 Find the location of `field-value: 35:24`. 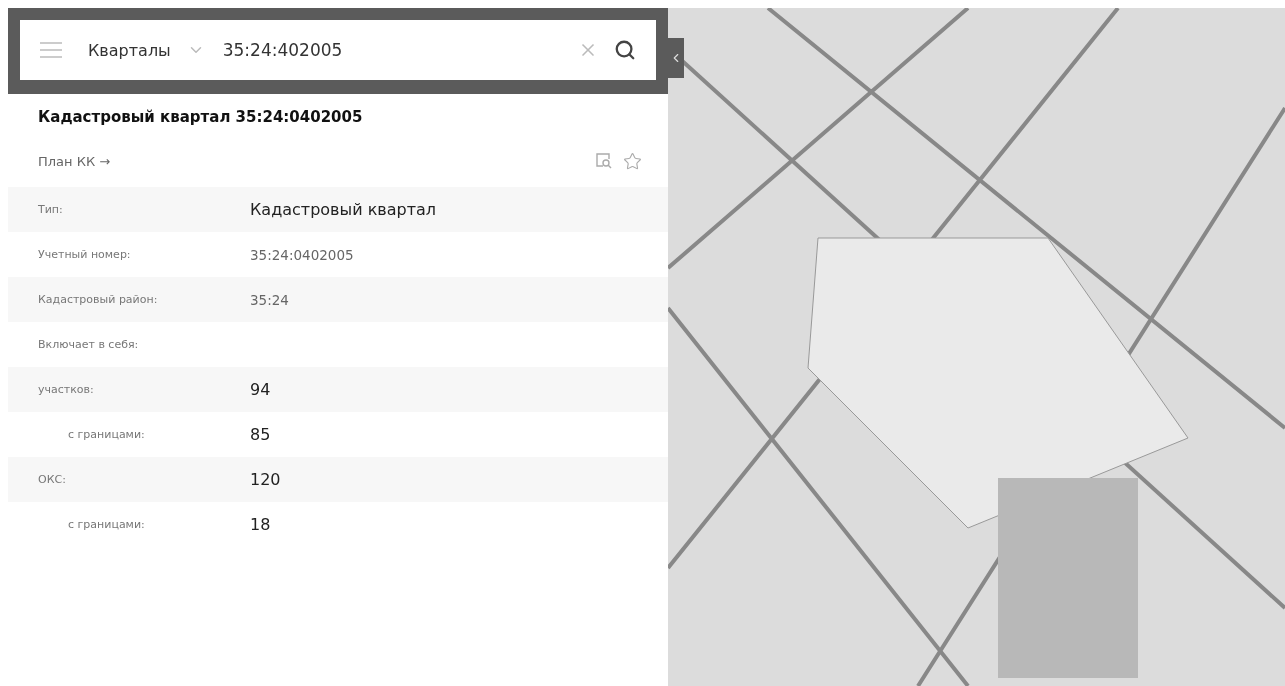

field-value: 35:24 is located at coordinates (269, 299).